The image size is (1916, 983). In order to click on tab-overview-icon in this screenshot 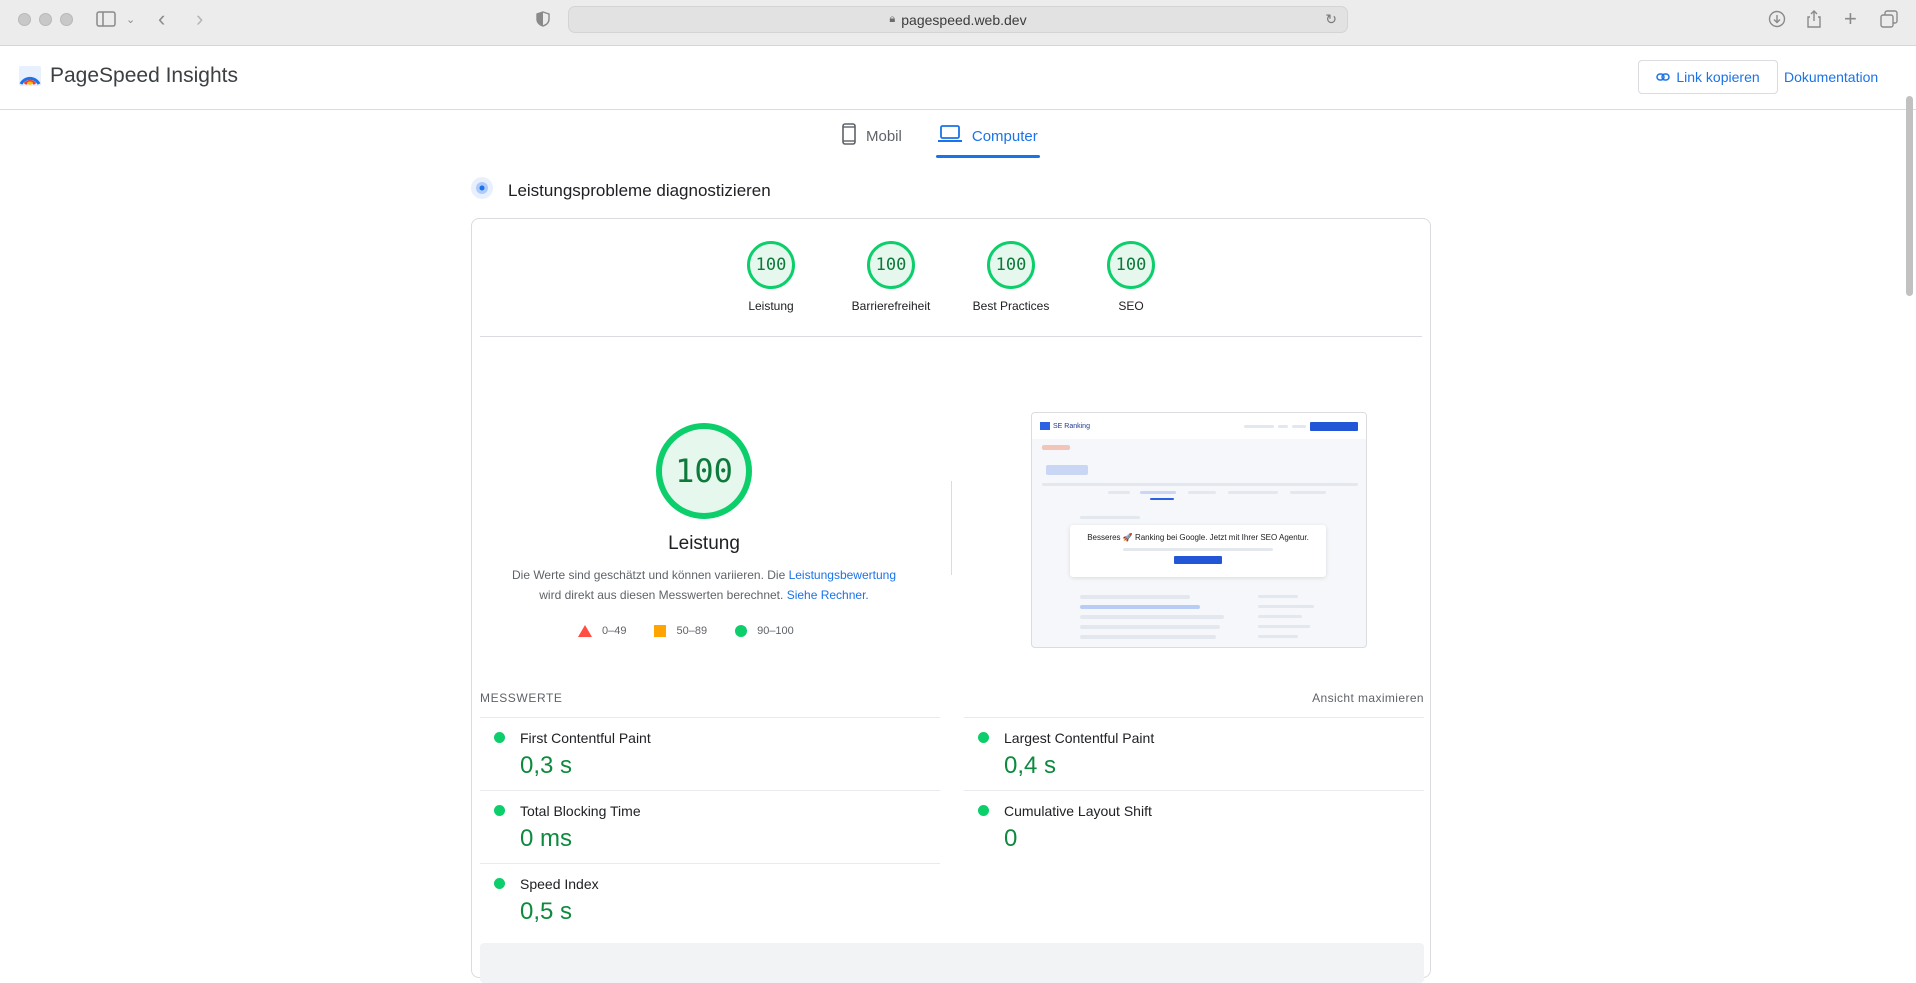, I will do `click(1889, 19)`.